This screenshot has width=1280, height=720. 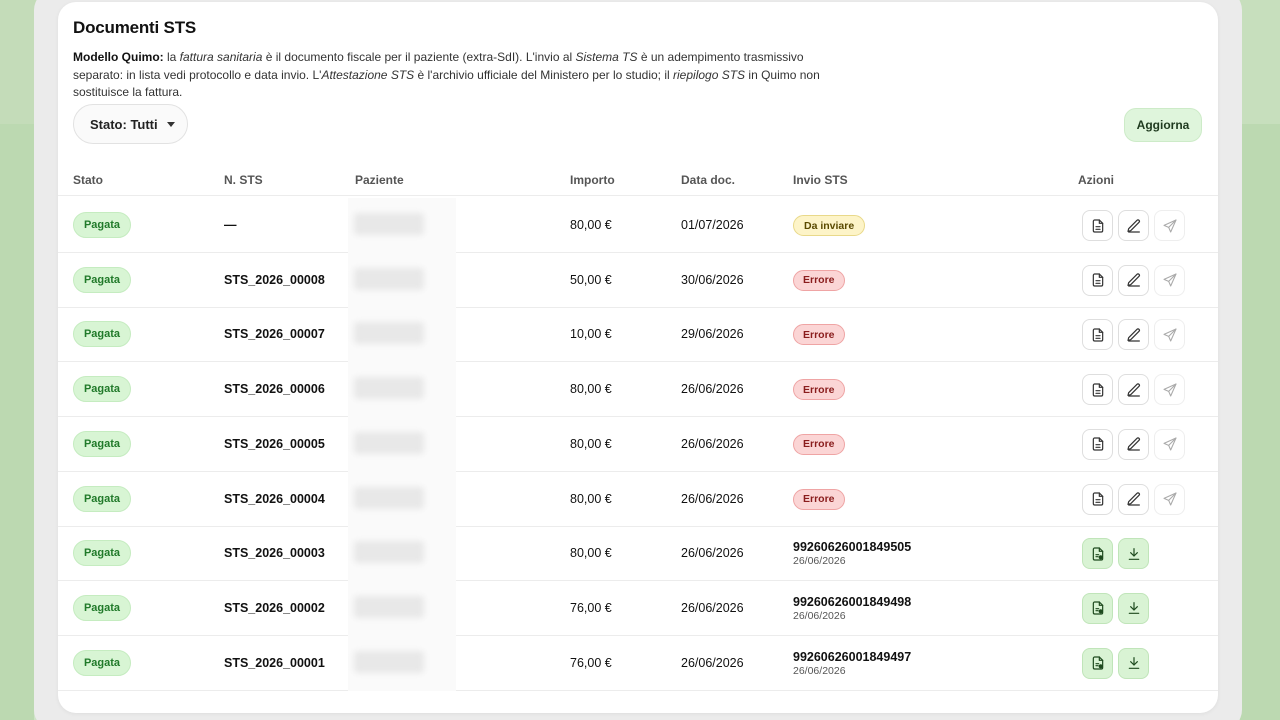 What do you see at coordinates (1163, 125) in the screenshot?
I see `refresh-button: Aggiorna` at bounding box center [1163, 125].